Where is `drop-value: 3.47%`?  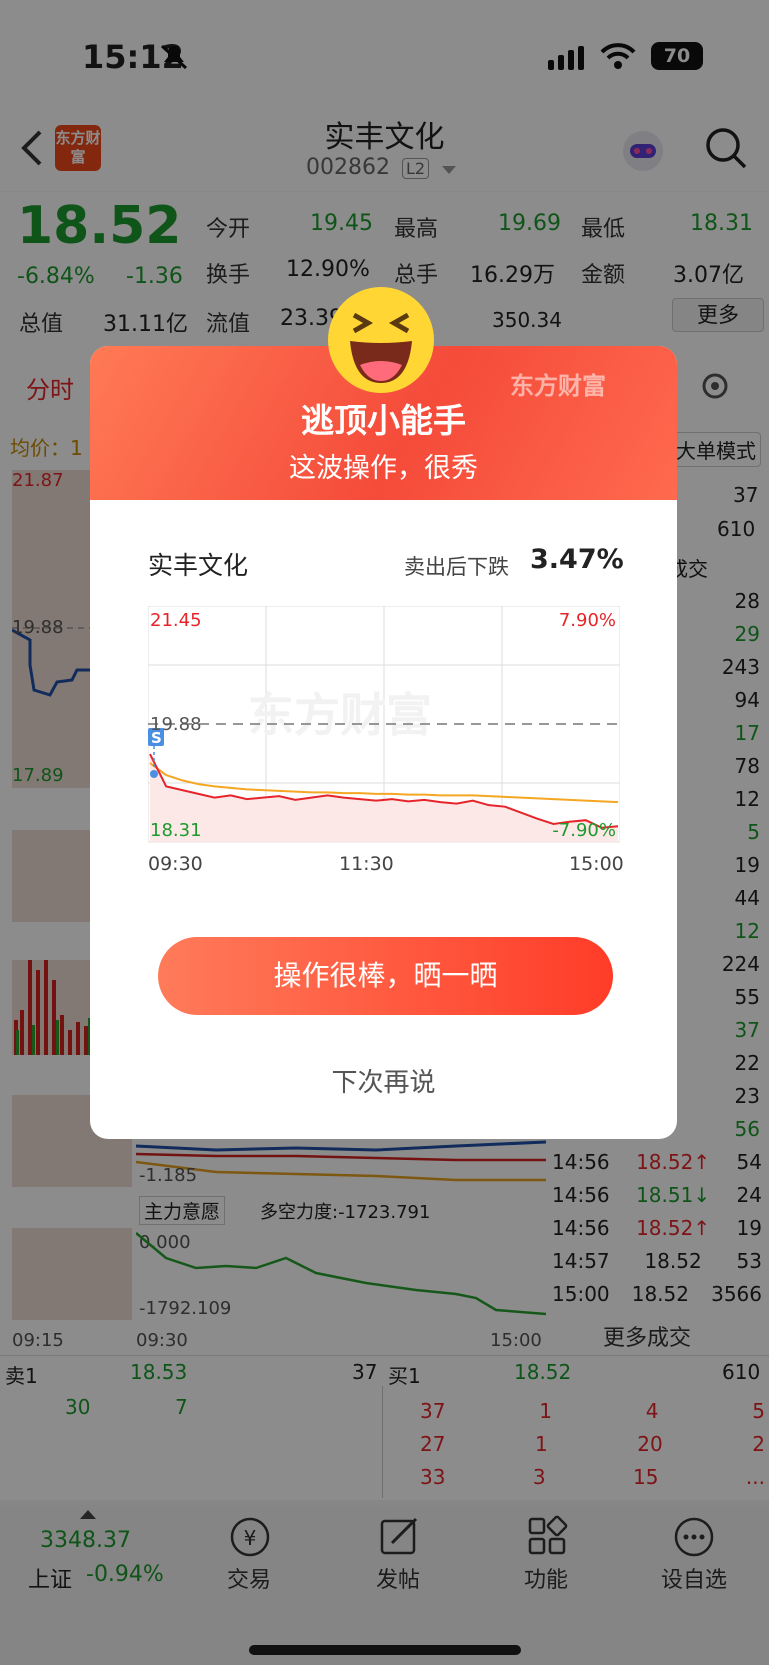
drop-value: 3.47% is located at coordinates (577, 559).